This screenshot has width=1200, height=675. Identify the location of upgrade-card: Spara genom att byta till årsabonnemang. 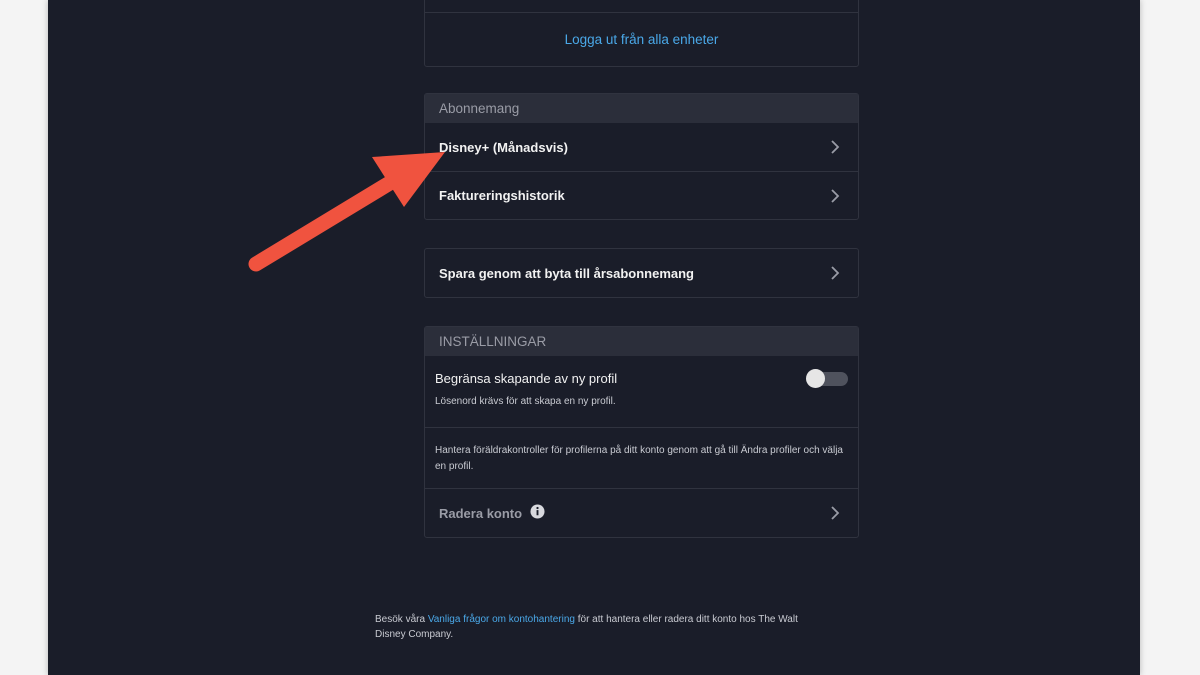
(641, 273).